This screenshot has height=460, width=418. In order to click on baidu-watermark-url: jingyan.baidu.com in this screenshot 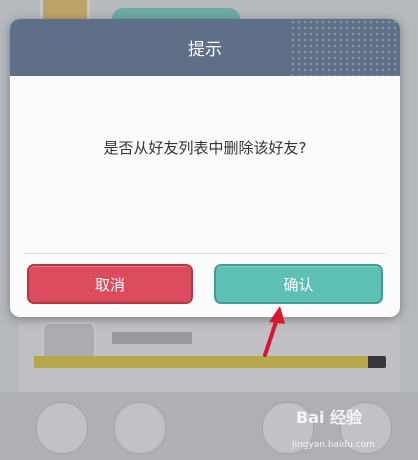, I will do `click(334, 445)`.